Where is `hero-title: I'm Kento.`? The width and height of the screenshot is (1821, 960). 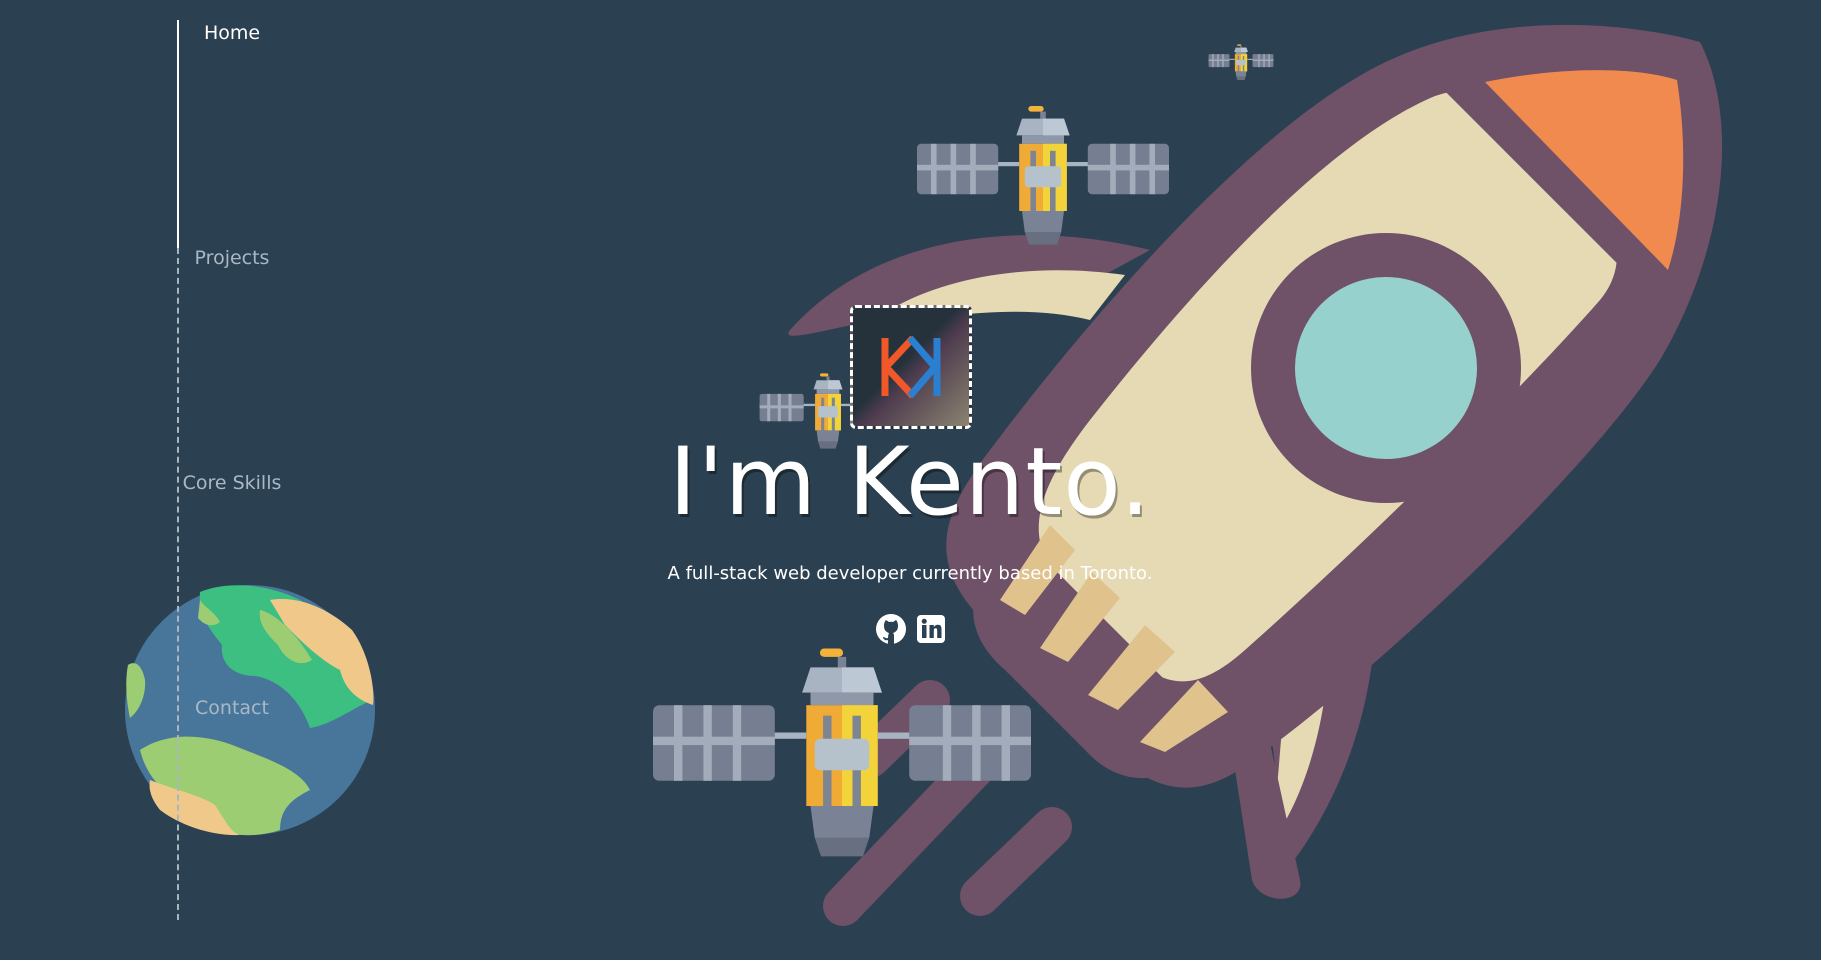 hero-title: I'm Kento. is located at coordinates (910, 482).